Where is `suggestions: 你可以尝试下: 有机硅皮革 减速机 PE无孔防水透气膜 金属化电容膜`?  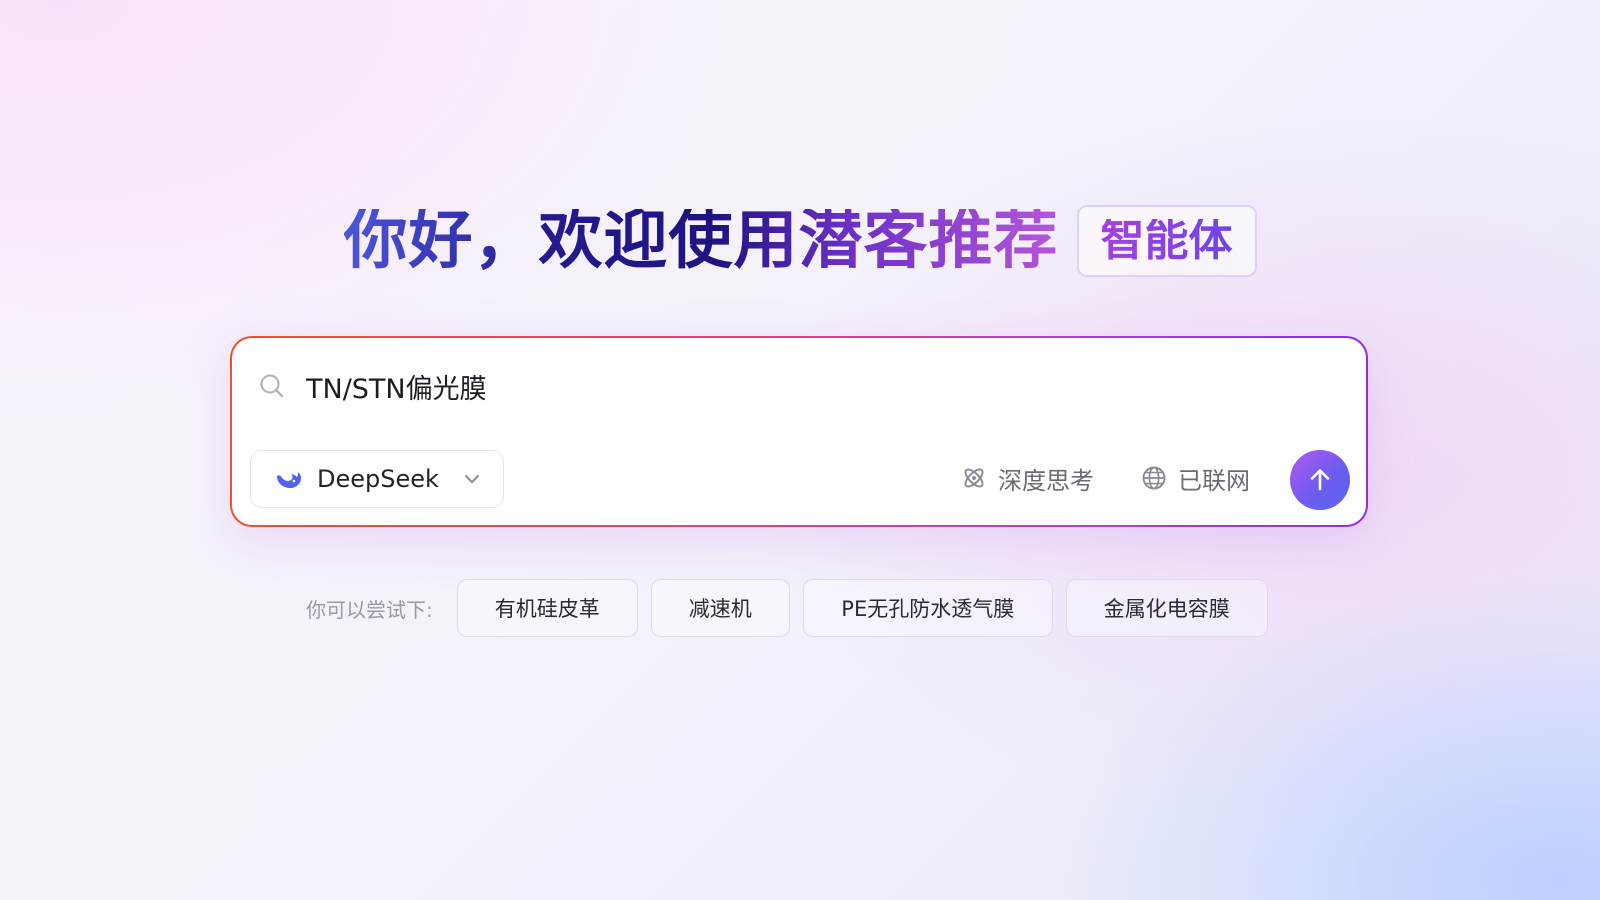
suggestions: 你可以尝试下: 有机硅皮革 减速机 PE无孔防水透气膜 金属化电容膜 is located at coordinates (793, 608).